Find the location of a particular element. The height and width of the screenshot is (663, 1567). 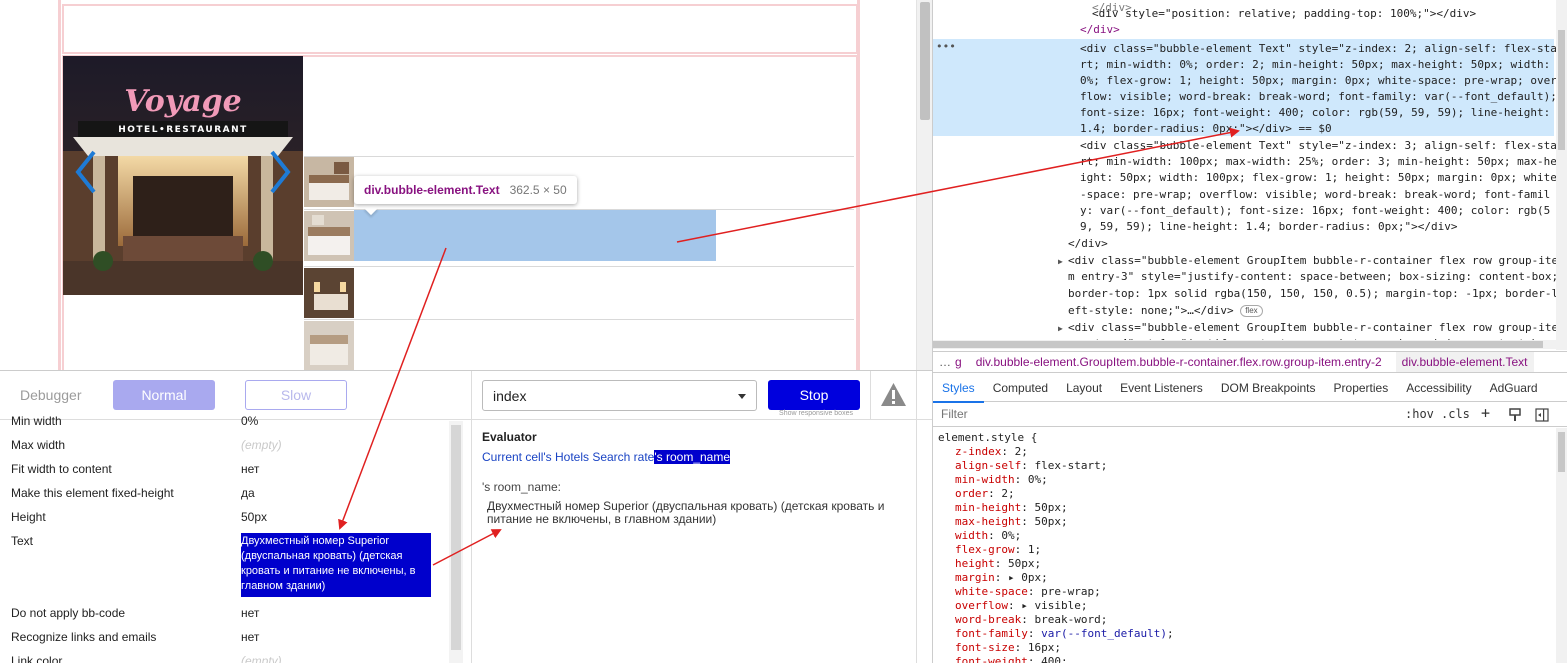

prop-value-height: 50px is located at coordinates (254, 517).